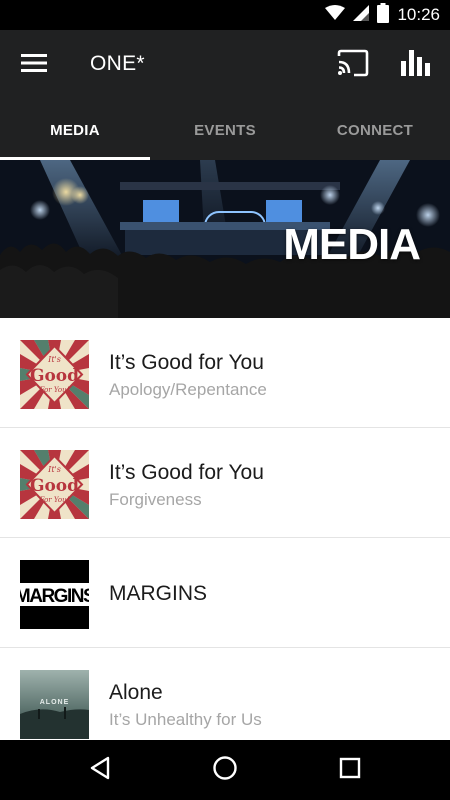 The image size is (450, 800). Describe the element at coordinates (185, 719) in the screenshot. I see `media-subtitle: It’s Unhealthy for Us` at that location.